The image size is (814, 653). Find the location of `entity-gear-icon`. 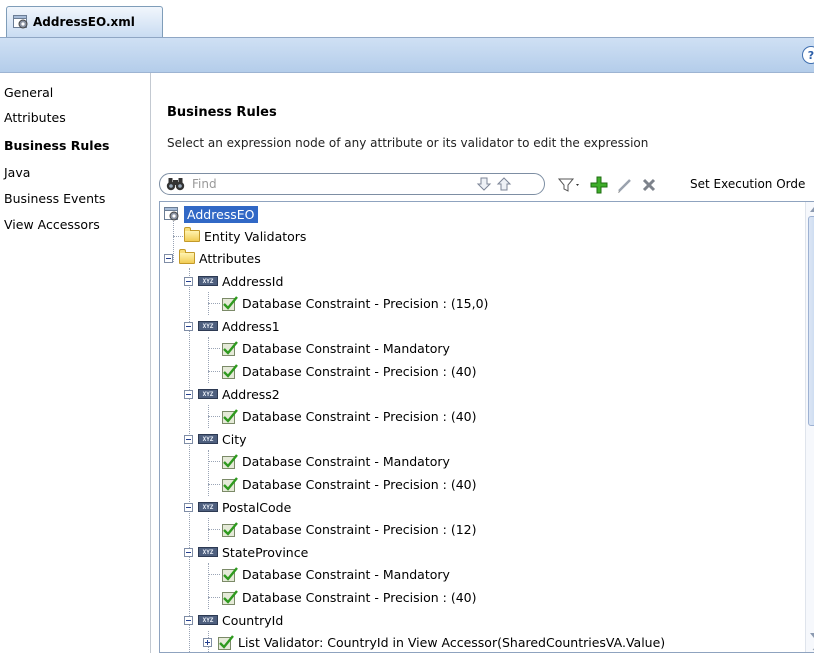

entity-gear-icon is located at coordinates (20, 22).